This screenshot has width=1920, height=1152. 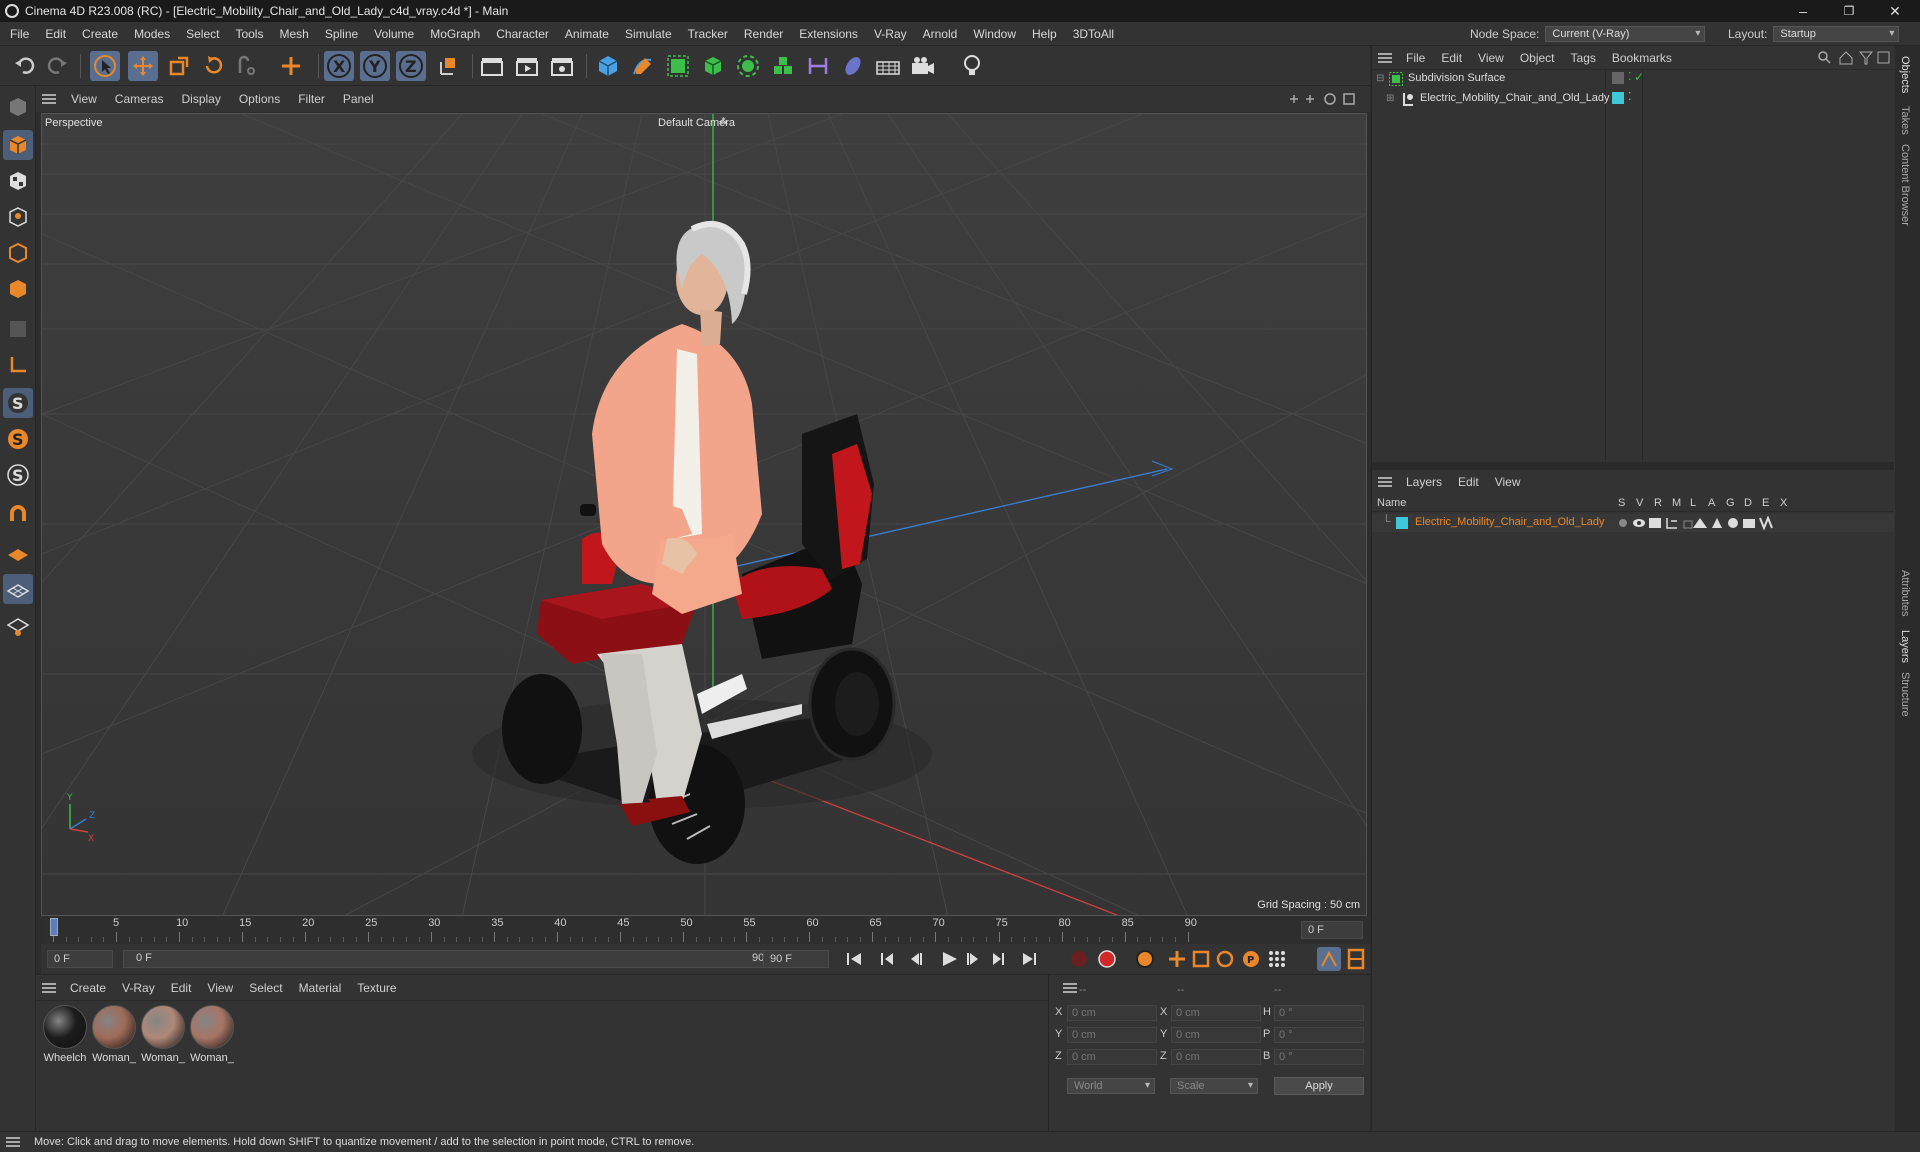 I want to click on extrude-button, so click(x=713, y=66).